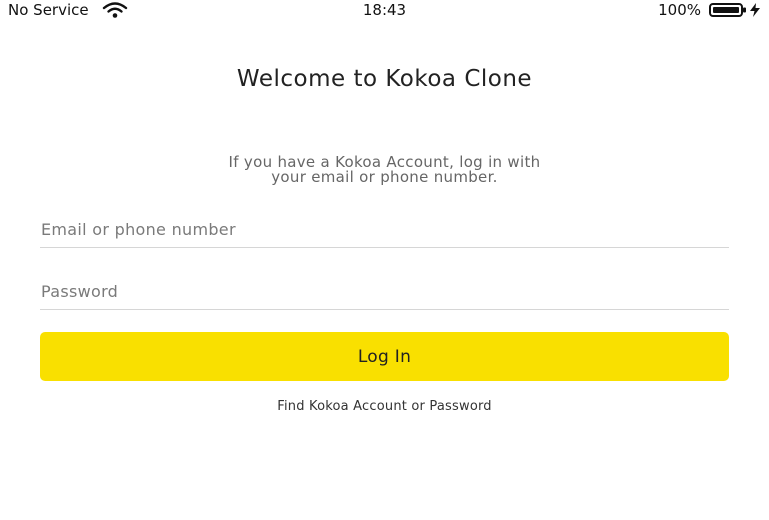 The image size is (769, 520). Describe the element at coordinates (755, 10) in the screenshot. I see `bolt-icon` at that location.